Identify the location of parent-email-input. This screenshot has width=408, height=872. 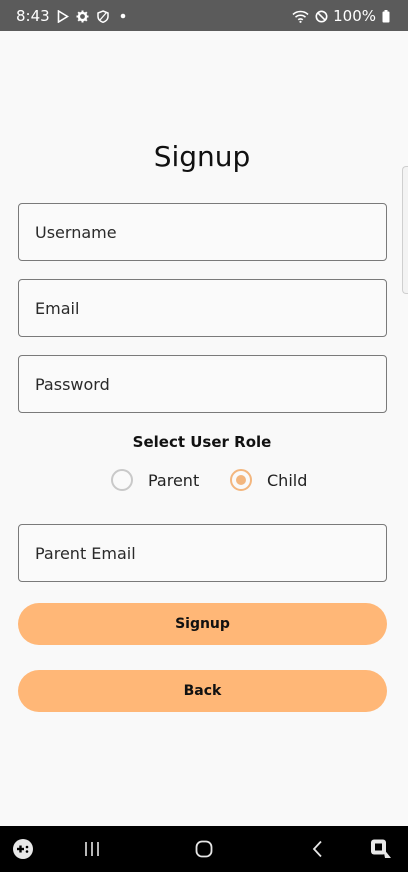
(210, 553).